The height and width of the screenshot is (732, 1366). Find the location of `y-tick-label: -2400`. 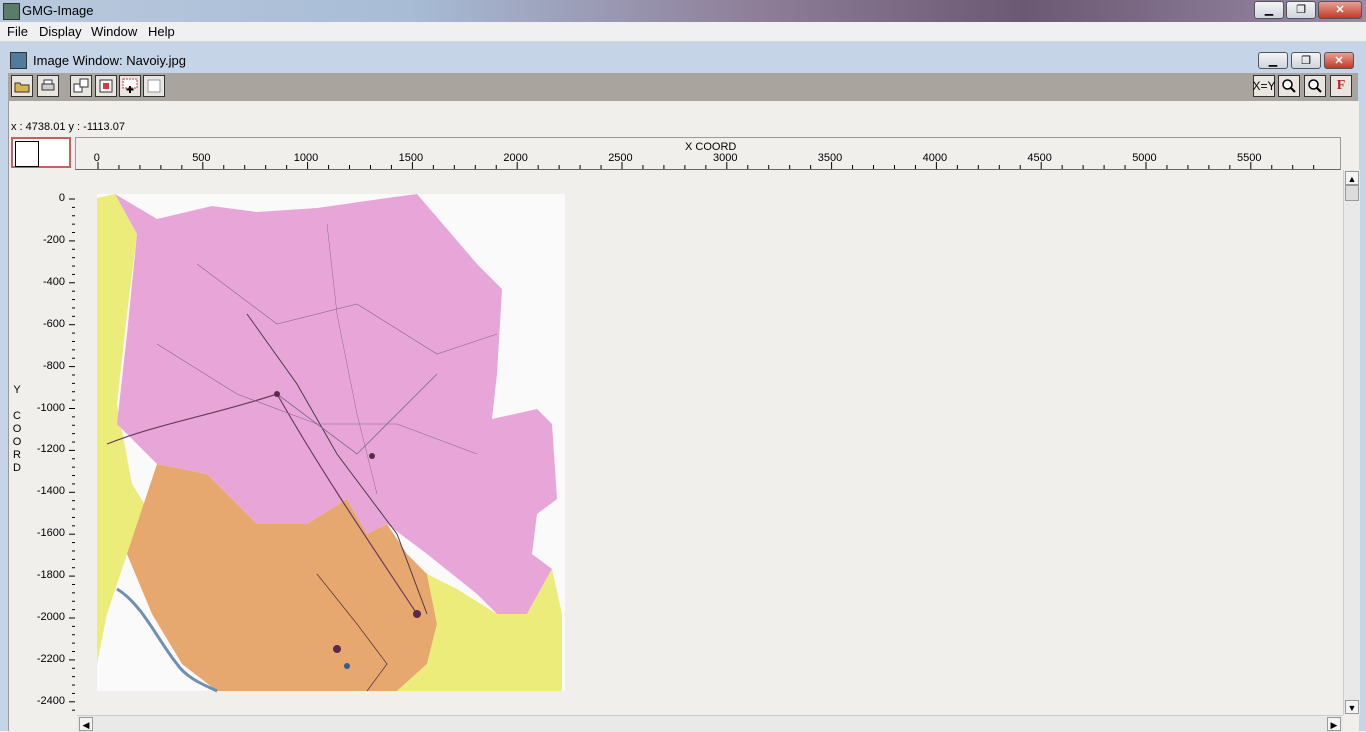

y-tick-label: -2400 is located at coordinates (50, 700).